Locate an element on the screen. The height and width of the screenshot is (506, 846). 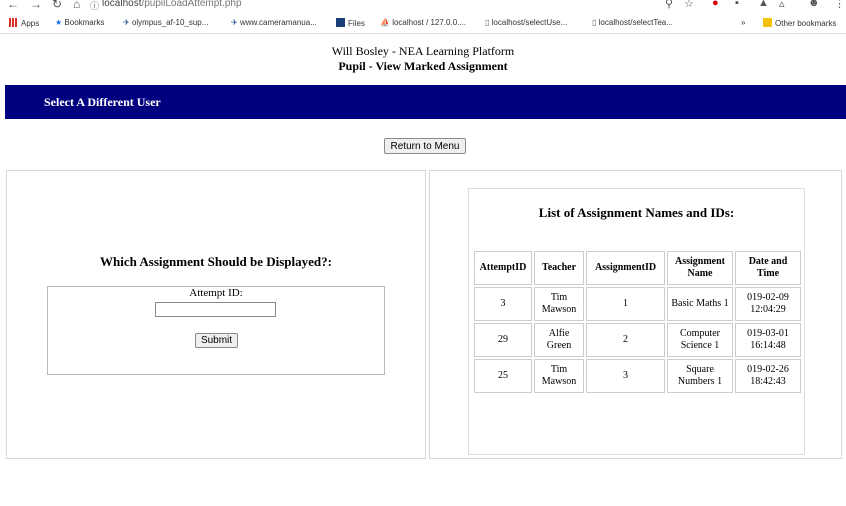
table-cell: 019-03-01 16:14:48 is located at coordinates (768, 340).